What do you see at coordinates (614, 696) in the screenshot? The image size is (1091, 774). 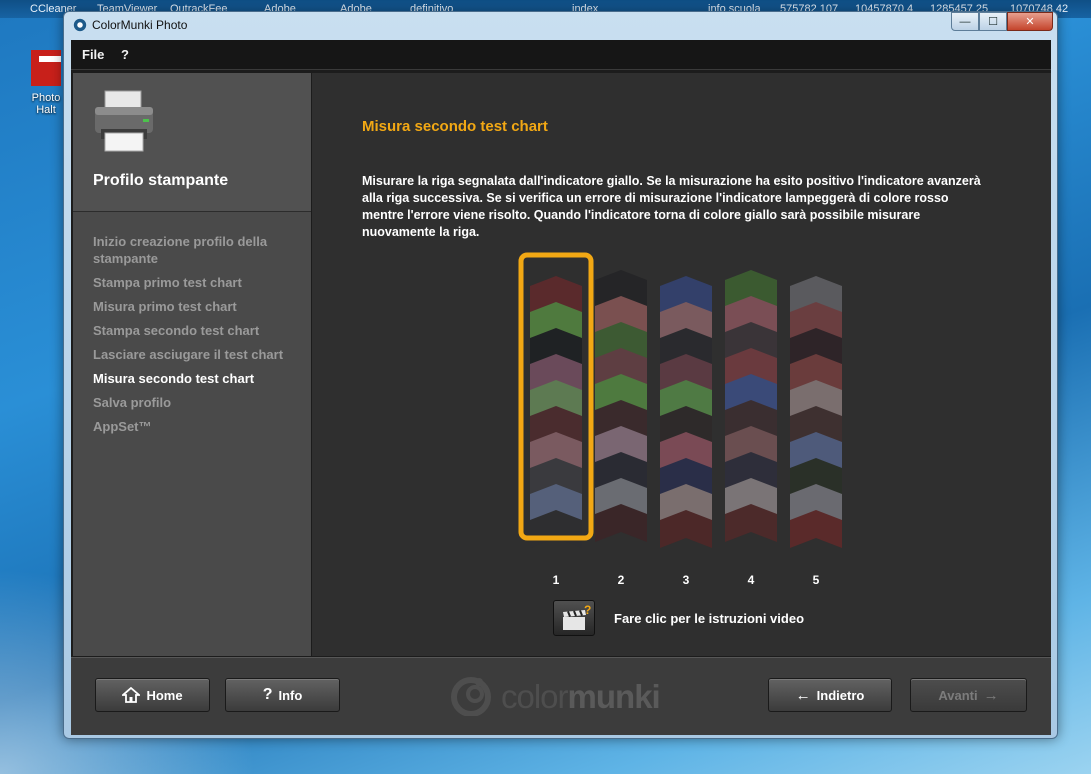 I see `logo-text-munki: munki` at bounding box center [614, 696].